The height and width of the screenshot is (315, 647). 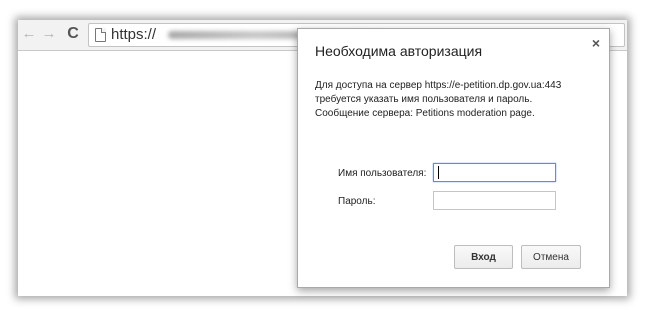 I want to click on password-label: Пароль:, so click(x=357, y=201).